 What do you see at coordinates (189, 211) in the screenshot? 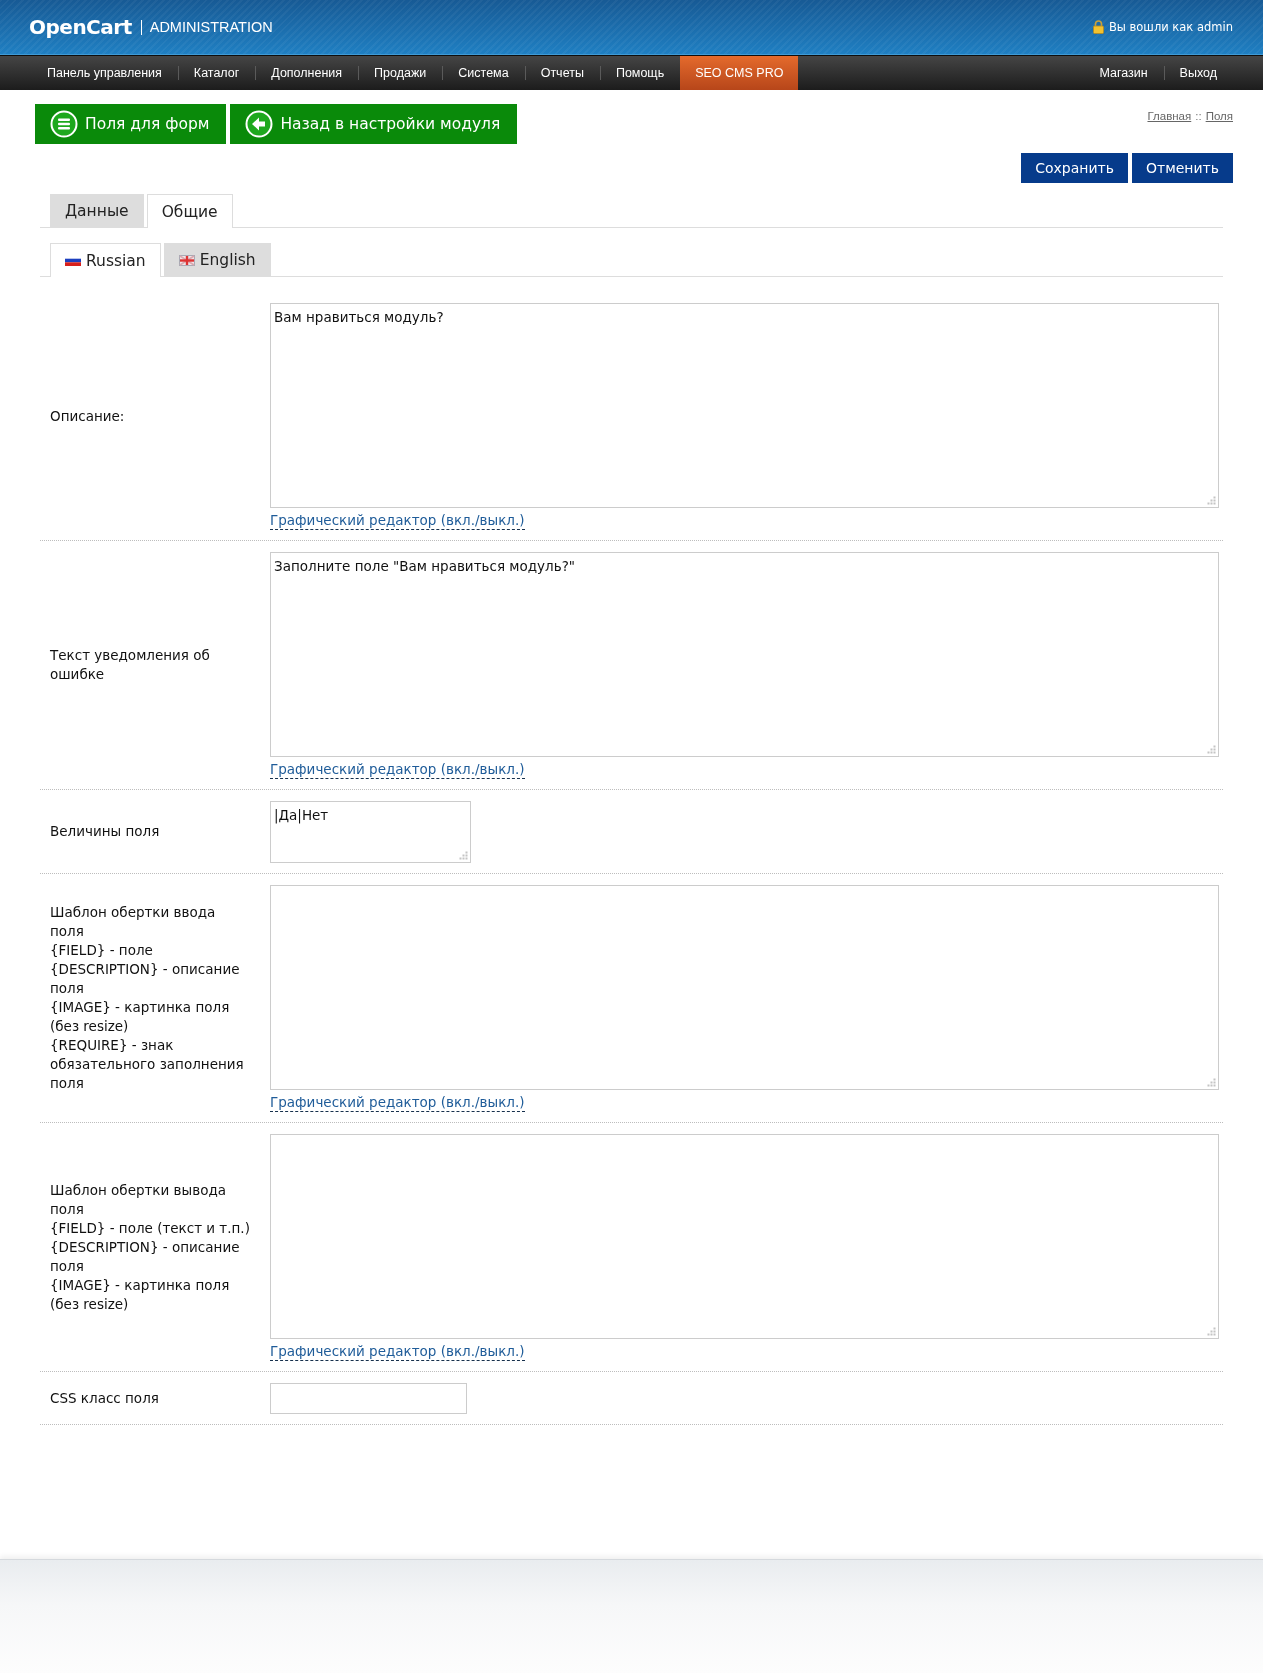
I see `tab: Общие` at bounding box center [189, 211].